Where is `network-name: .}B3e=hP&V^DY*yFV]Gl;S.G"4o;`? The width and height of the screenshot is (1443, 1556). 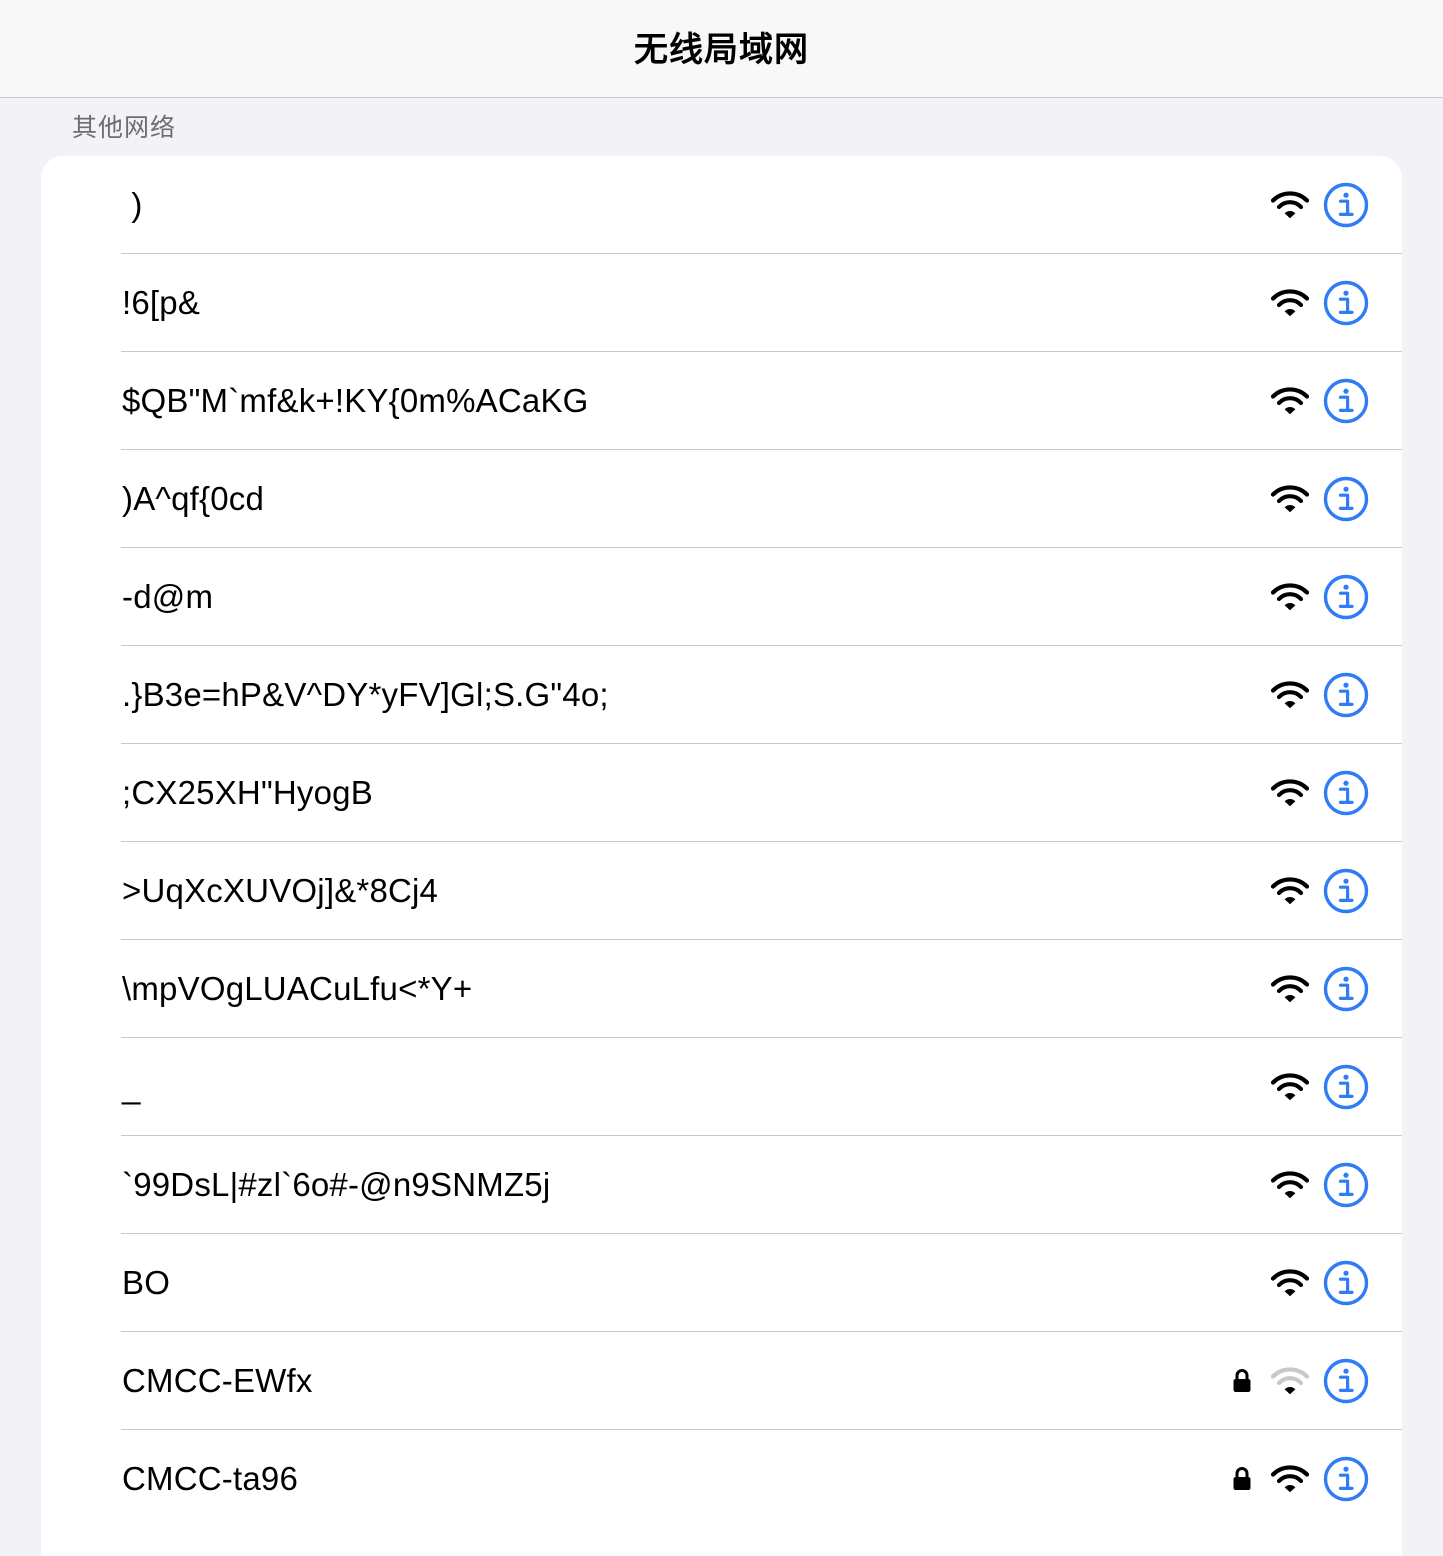 network-name: .}B3e=hP&V^DY*yFV]Gl;S.G"4o; is located at coordinates (365, 694).